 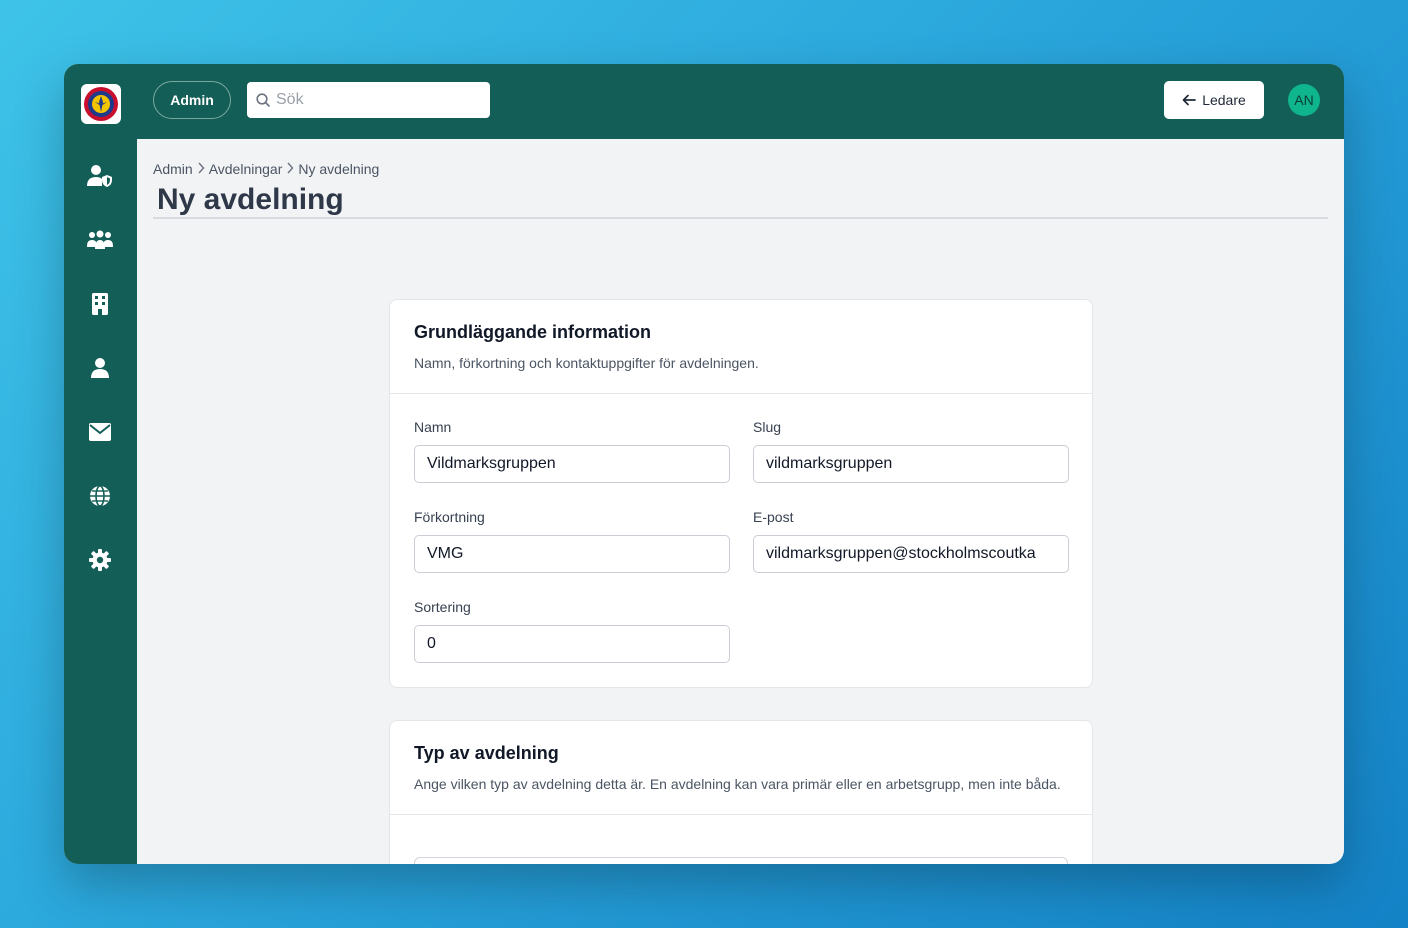 I want to click on sidebar-item-admins, so click(x=100, y=176).